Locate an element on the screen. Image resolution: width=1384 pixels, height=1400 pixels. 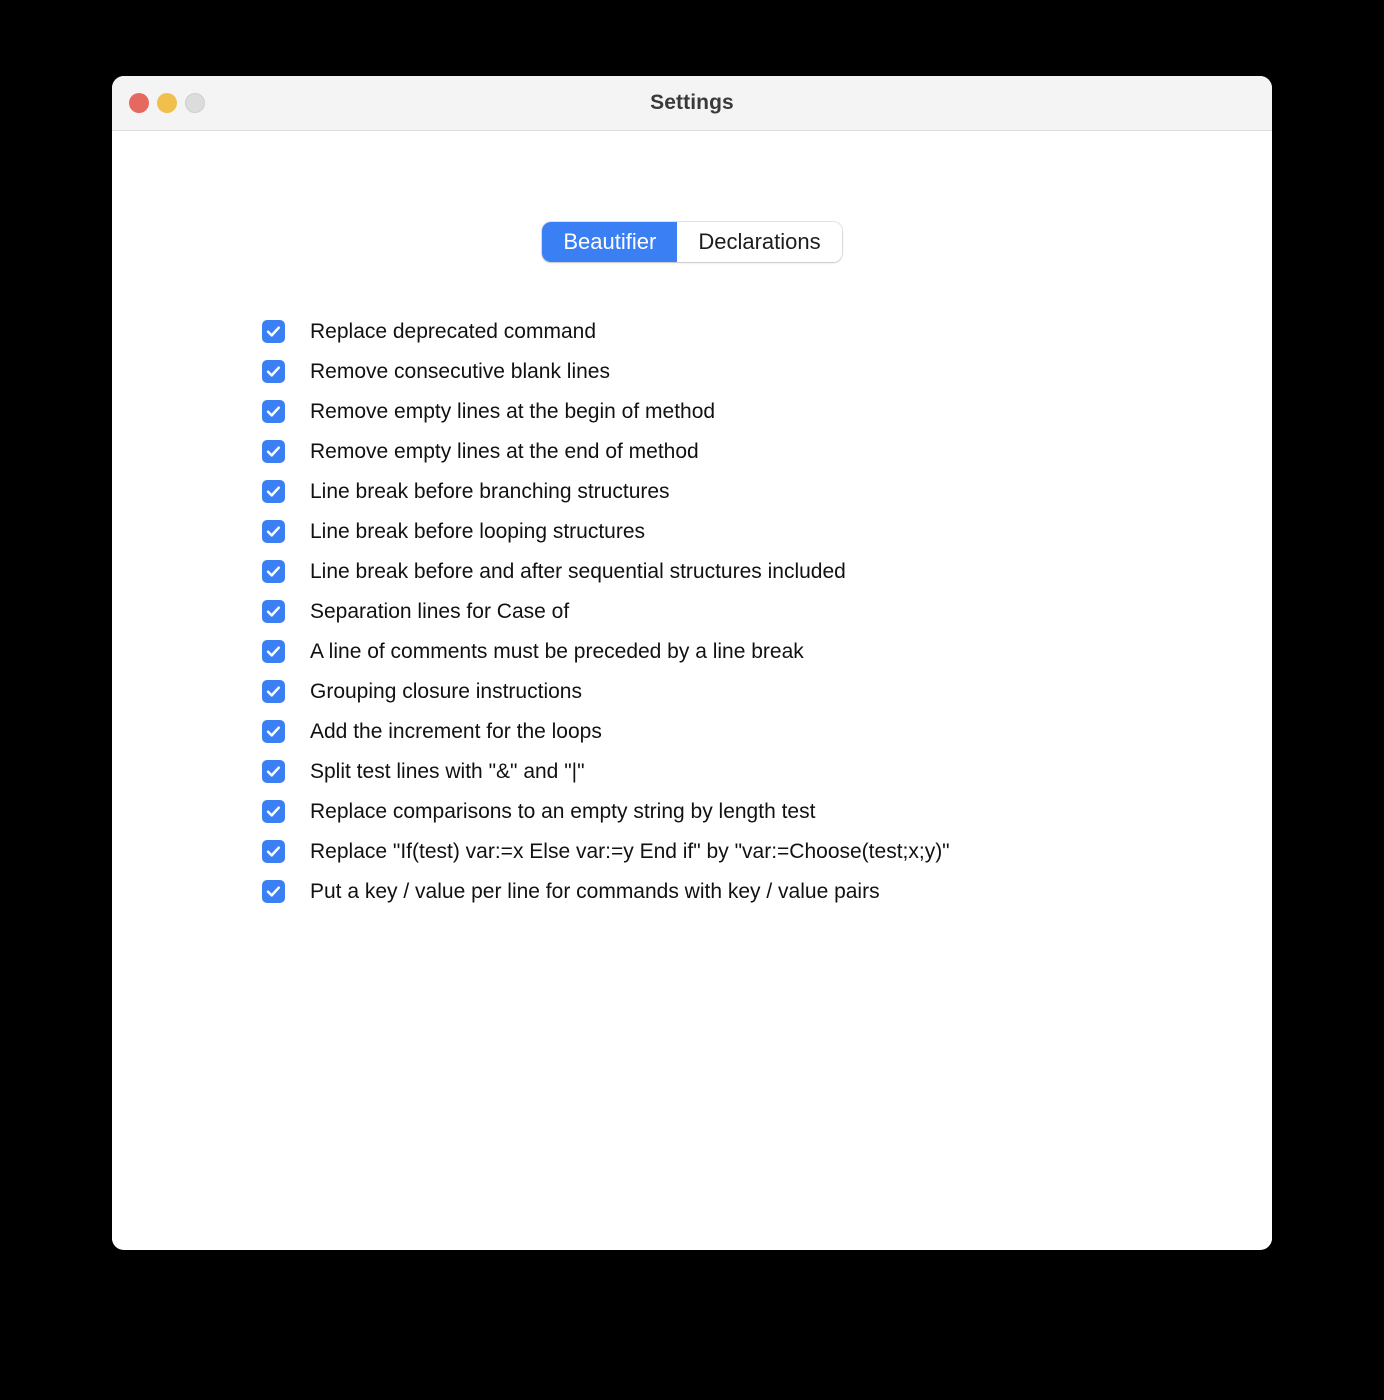
segmented-control: Beautifier Declarations is located at coordinates (692, 242).